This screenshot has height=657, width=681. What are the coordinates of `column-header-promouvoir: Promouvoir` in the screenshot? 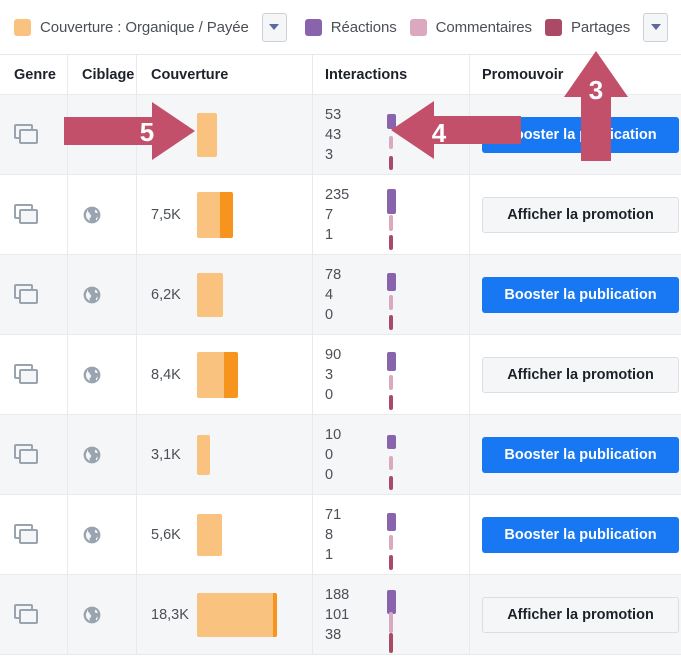 It's located at (575, 74).